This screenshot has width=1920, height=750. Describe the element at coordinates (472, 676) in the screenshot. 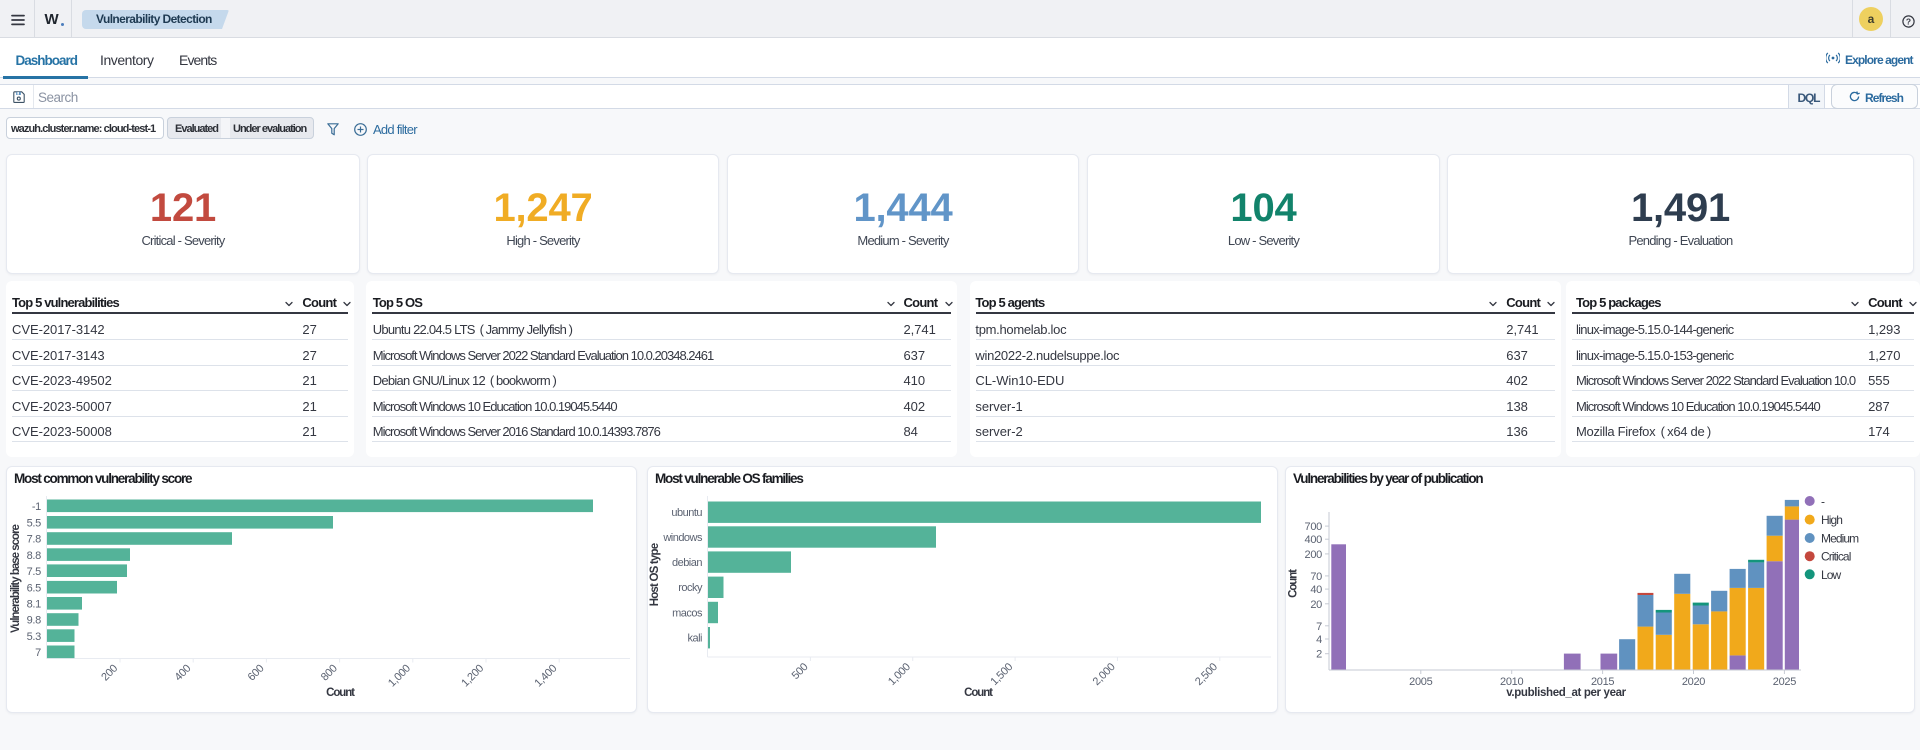

I see `svg-text: 1,200` at that location.